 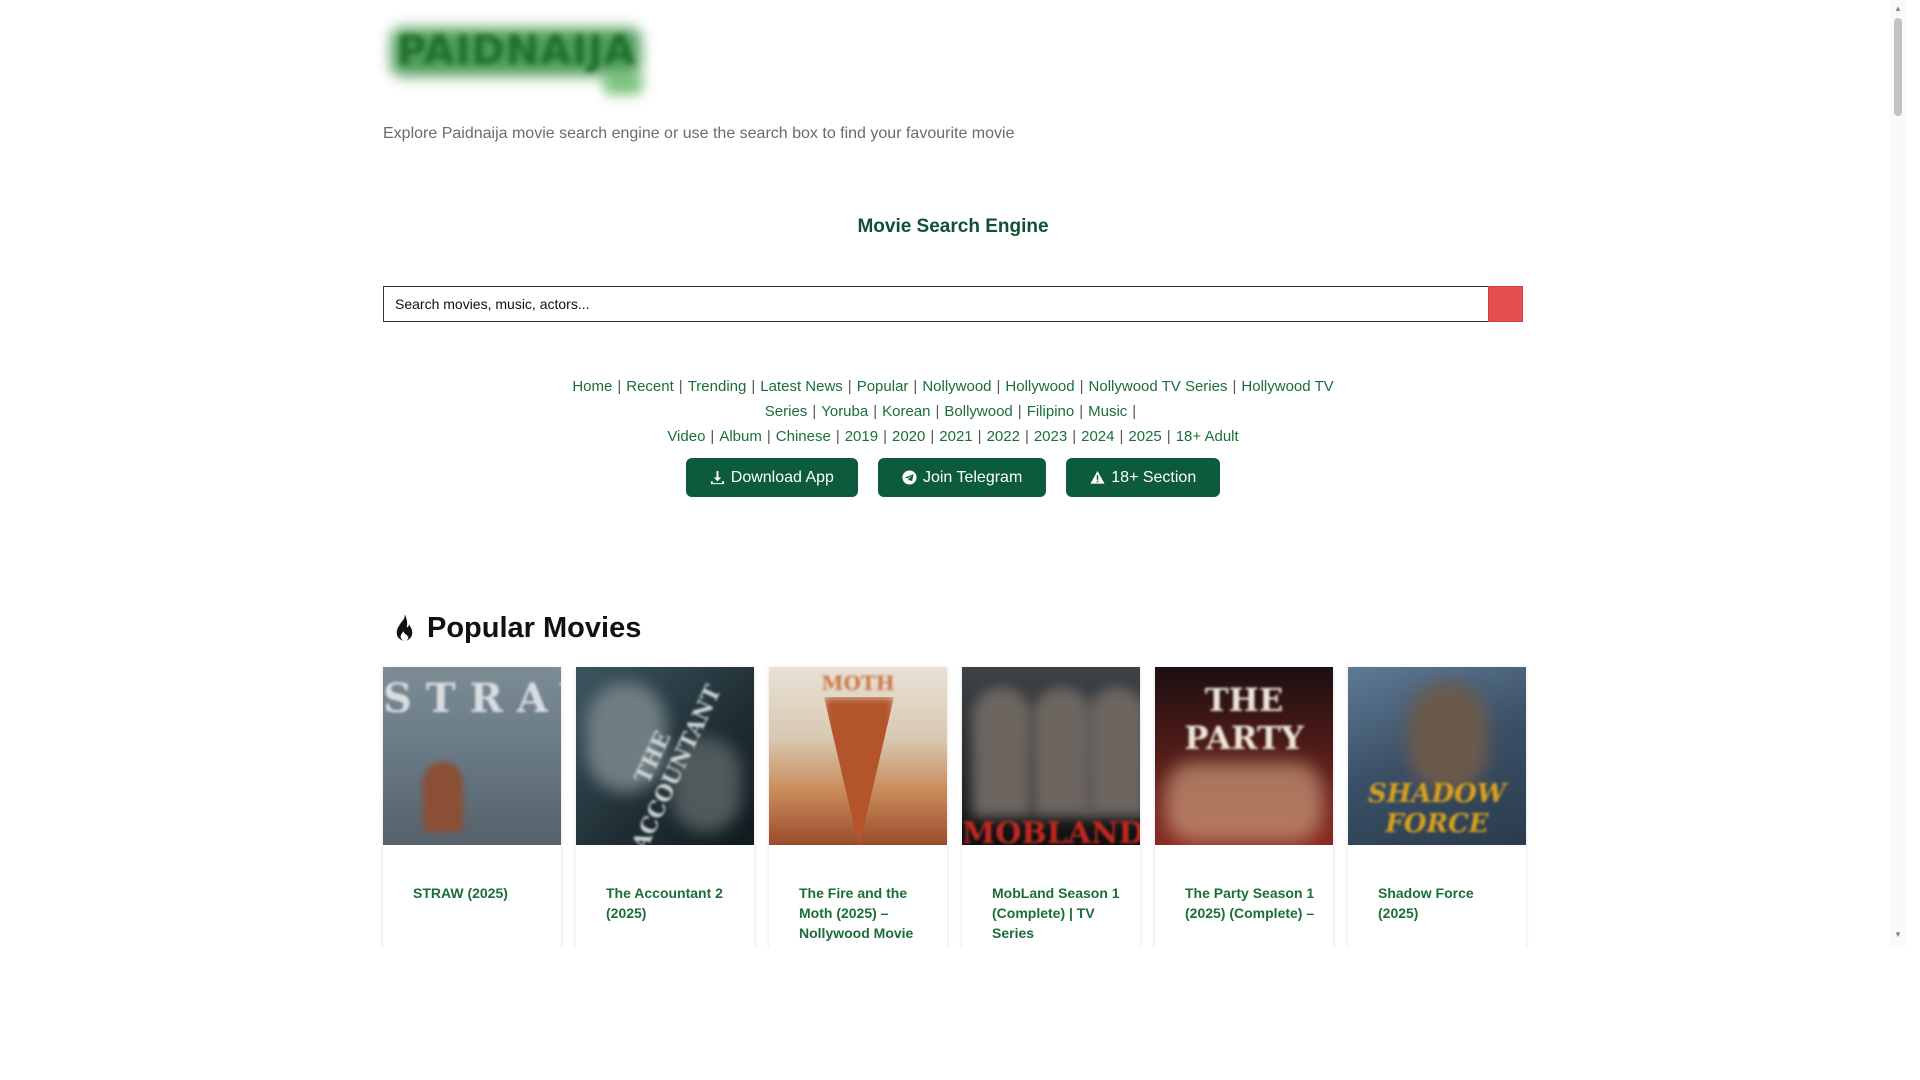 I want to click on download-app-label: Download App, so click(x=782, y=477).